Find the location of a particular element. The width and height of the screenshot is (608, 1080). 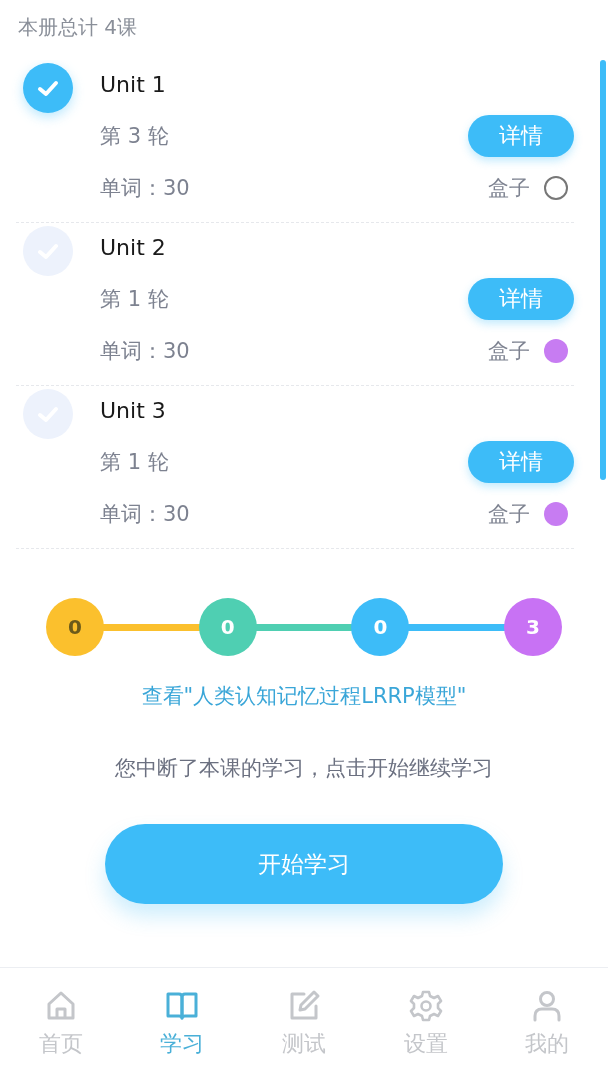

unit-title: Unit 1 is located at coordinates (133, 85).